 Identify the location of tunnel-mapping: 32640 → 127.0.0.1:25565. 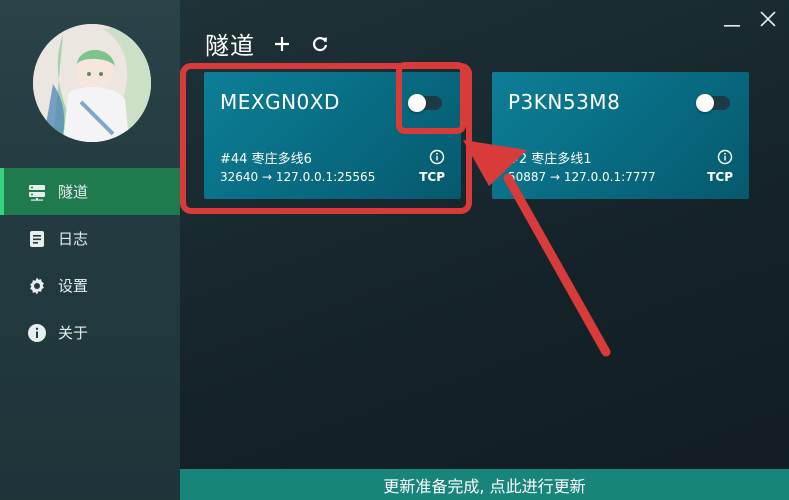
(298, 177).